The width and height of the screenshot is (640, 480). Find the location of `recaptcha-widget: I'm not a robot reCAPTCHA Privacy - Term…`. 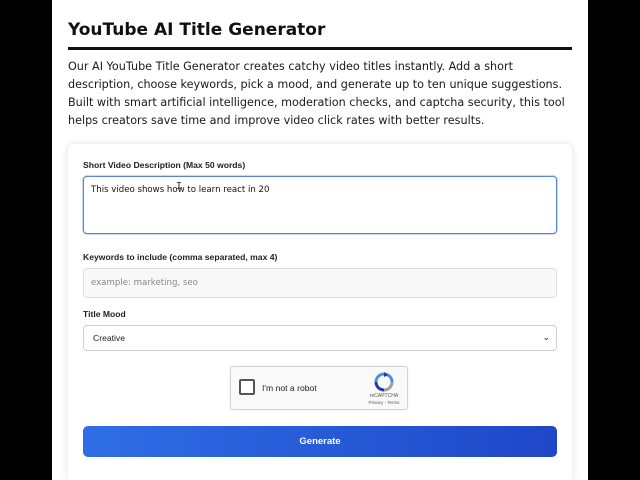

recaptcha-widget: I'm not a robot reCAPTCHA Privacy - Term… is located at coordinates (319, 388).